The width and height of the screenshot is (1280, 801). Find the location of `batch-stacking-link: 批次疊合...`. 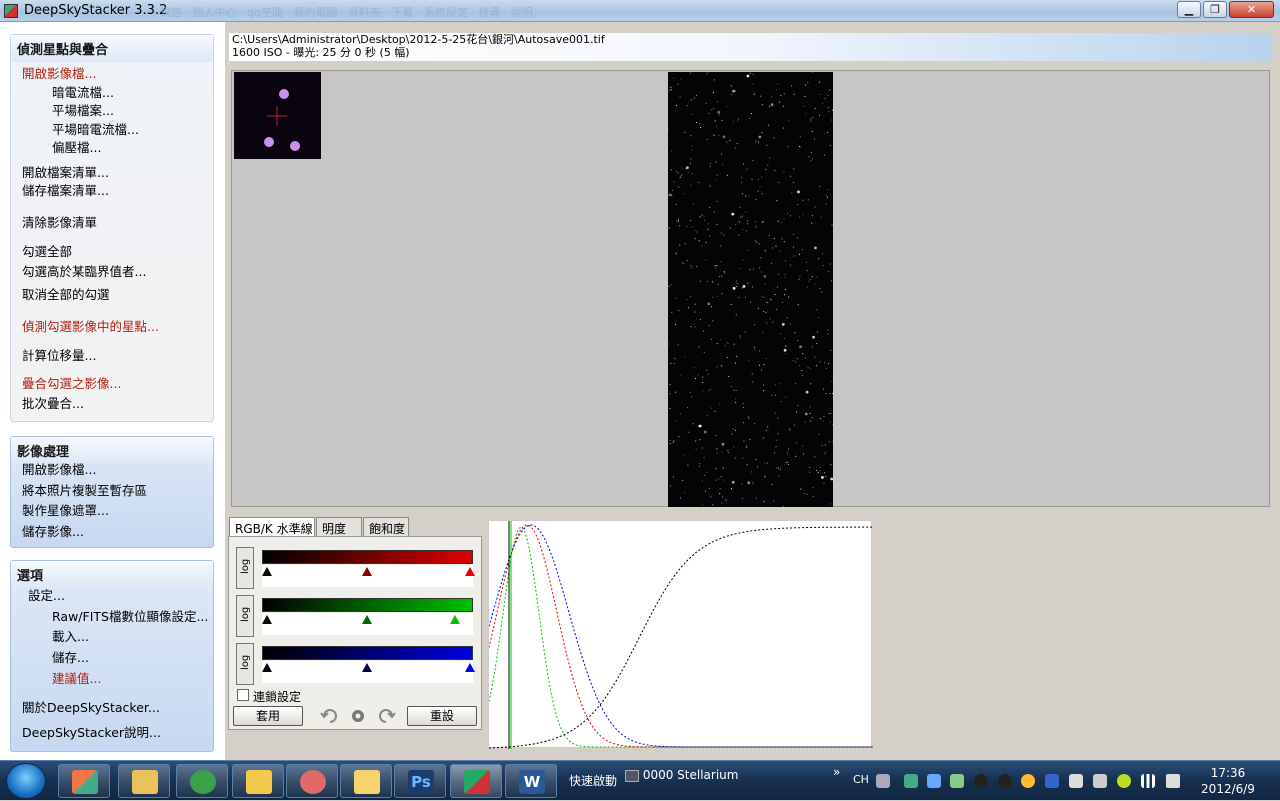

batch-stacking-link: 批次疊合... is located at coordinates (53, 402).